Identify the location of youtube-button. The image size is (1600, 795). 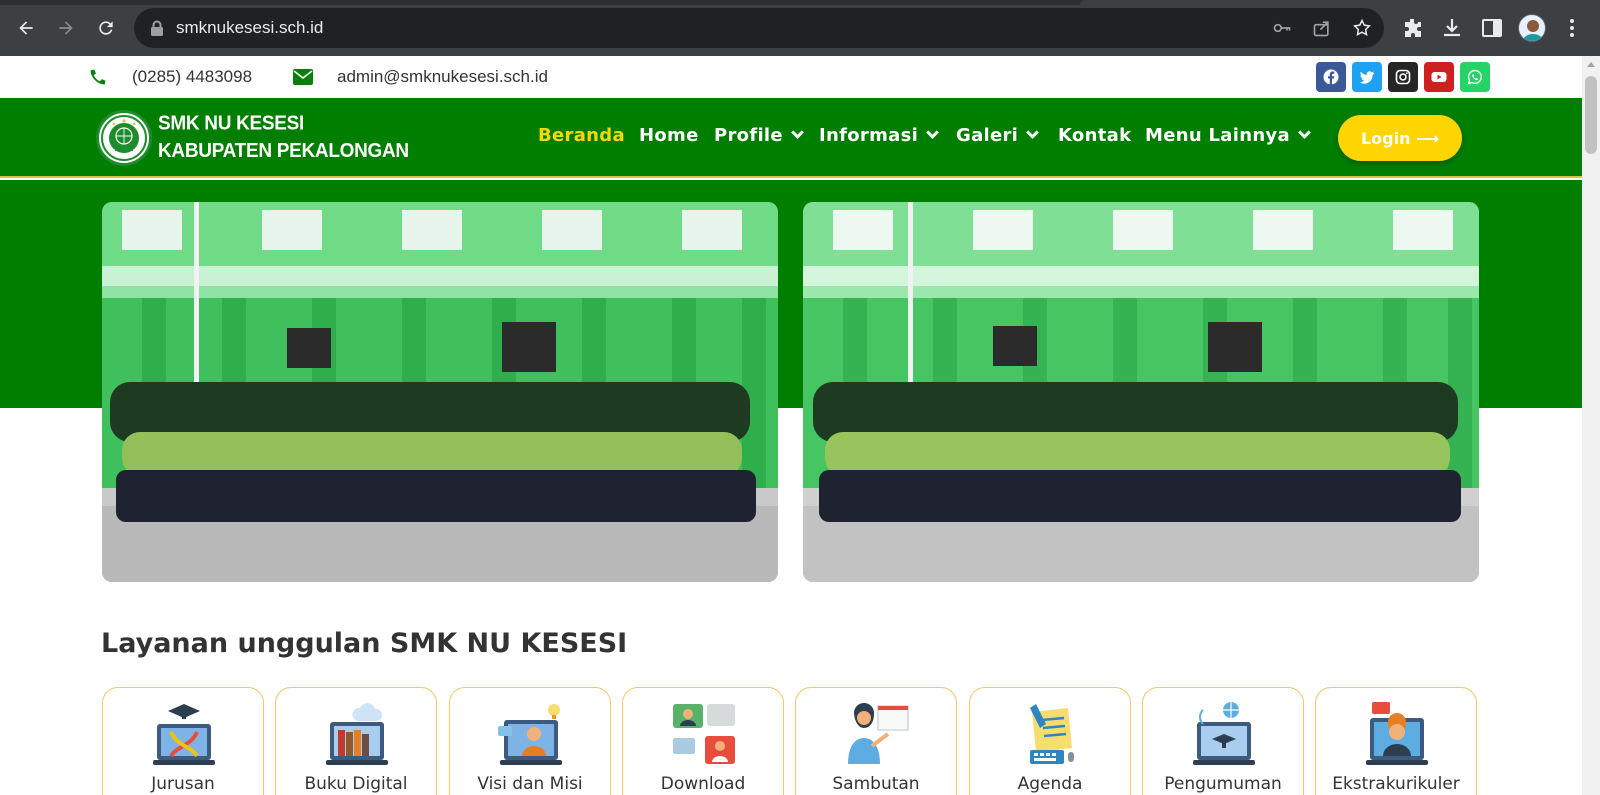
(1439, 77).